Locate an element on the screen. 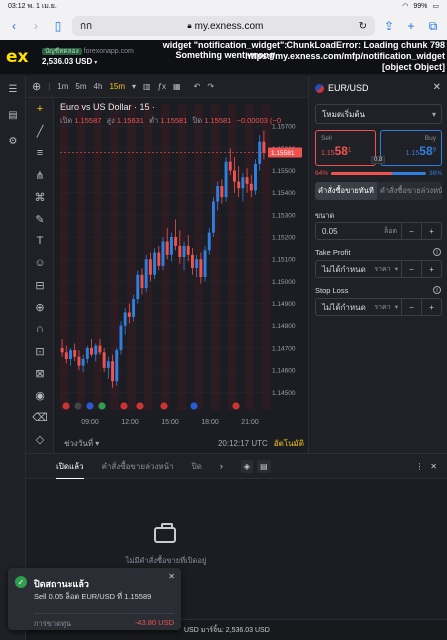 The width and height of the screenshot is (447, 640). ios-date: พ. 1 เม.ย. is located at coordinates (42, 6).